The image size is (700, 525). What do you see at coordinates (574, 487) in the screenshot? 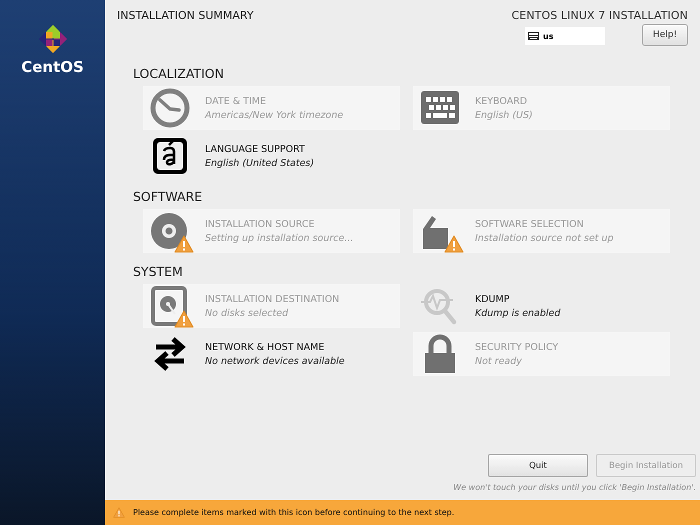
I see `footer-note: We won't touch your disks until you click 'Begin Installation'.` at bounding box center [574, 487].